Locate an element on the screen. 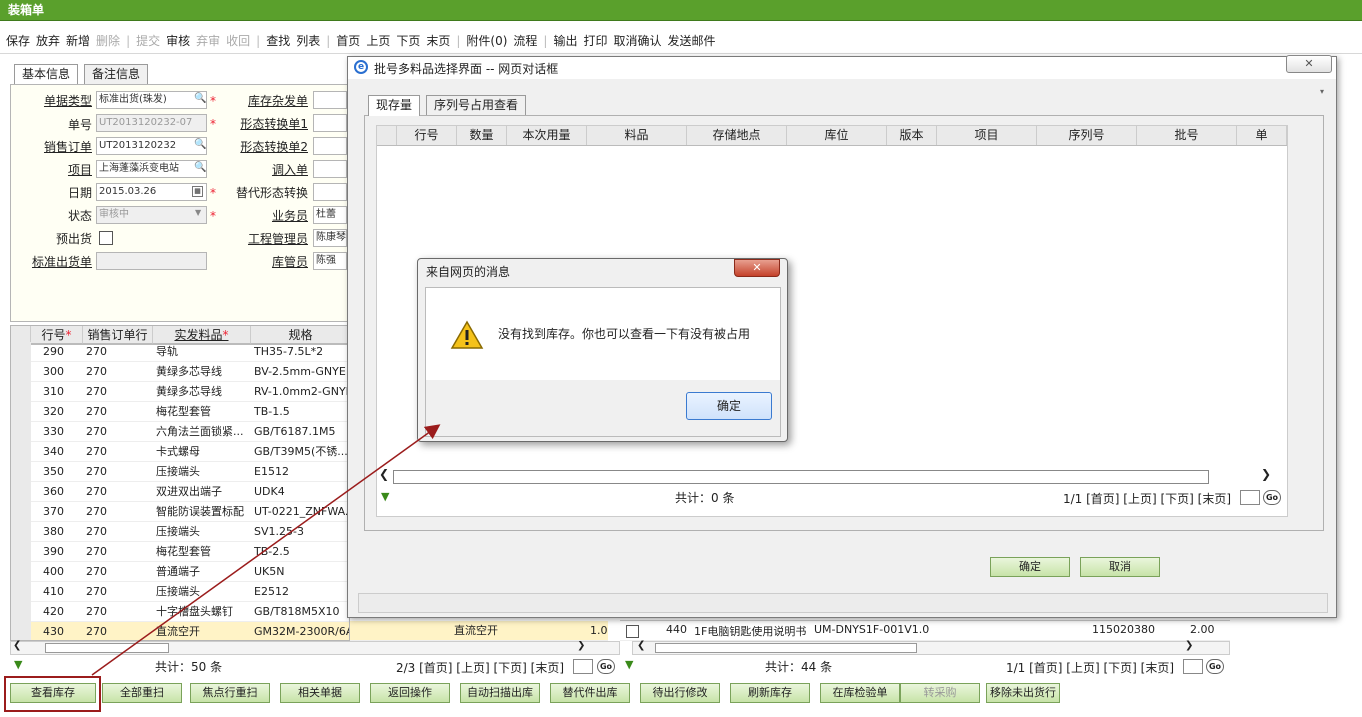 This screenshot has height=717, width=1362. preship-checkbox is located at coordinates (106, 238).